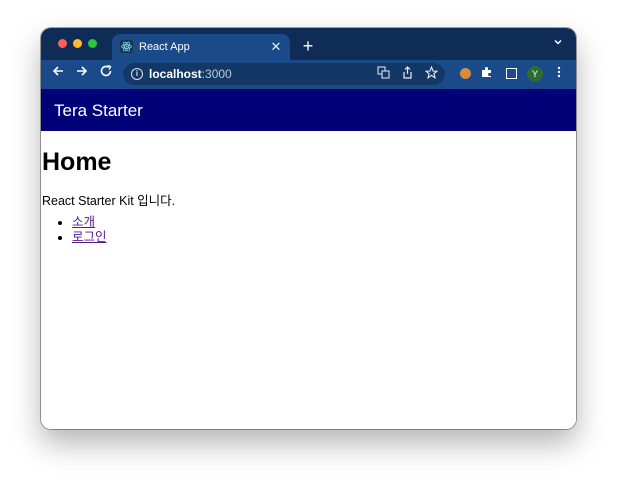  Describe the element at coordinates (284, 74) in the screenshot. I see `address-bar: i localhost:3000` at that location.